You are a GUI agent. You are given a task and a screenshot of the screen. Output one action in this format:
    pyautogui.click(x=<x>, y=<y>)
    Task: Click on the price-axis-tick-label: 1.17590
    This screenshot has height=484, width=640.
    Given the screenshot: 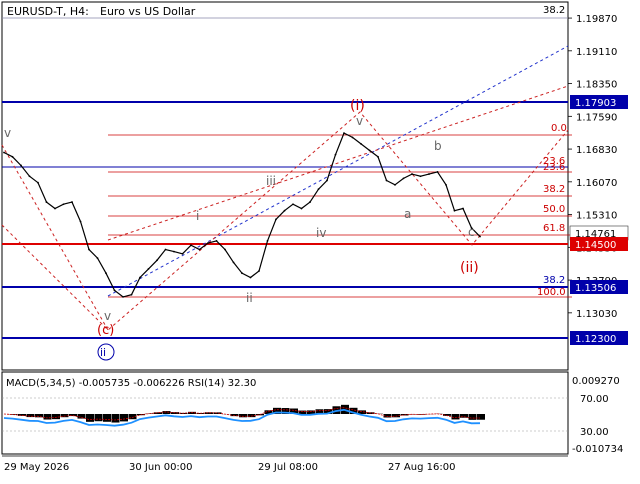 What is the action you would take?
    pyautogui.click(x=596, y=117)
    